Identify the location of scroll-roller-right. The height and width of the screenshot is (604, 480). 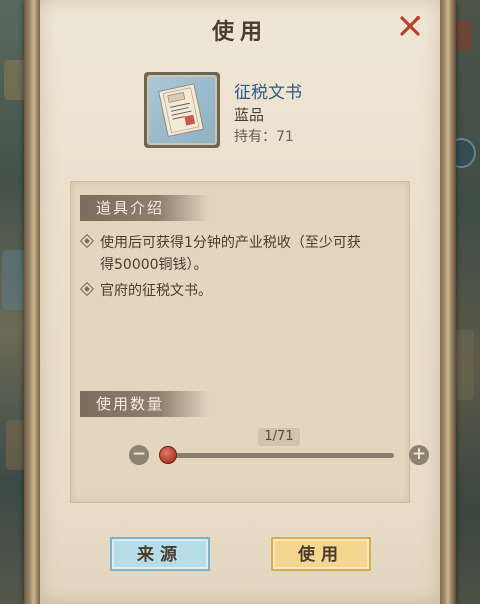
(447, 302).